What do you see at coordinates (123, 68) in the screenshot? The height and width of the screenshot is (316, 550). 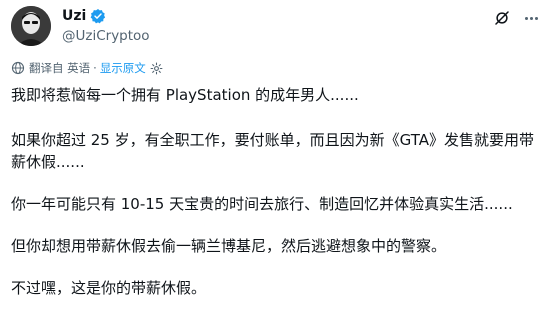 I see `show-original-link: 显示原文` at bounding box center [123, 68].